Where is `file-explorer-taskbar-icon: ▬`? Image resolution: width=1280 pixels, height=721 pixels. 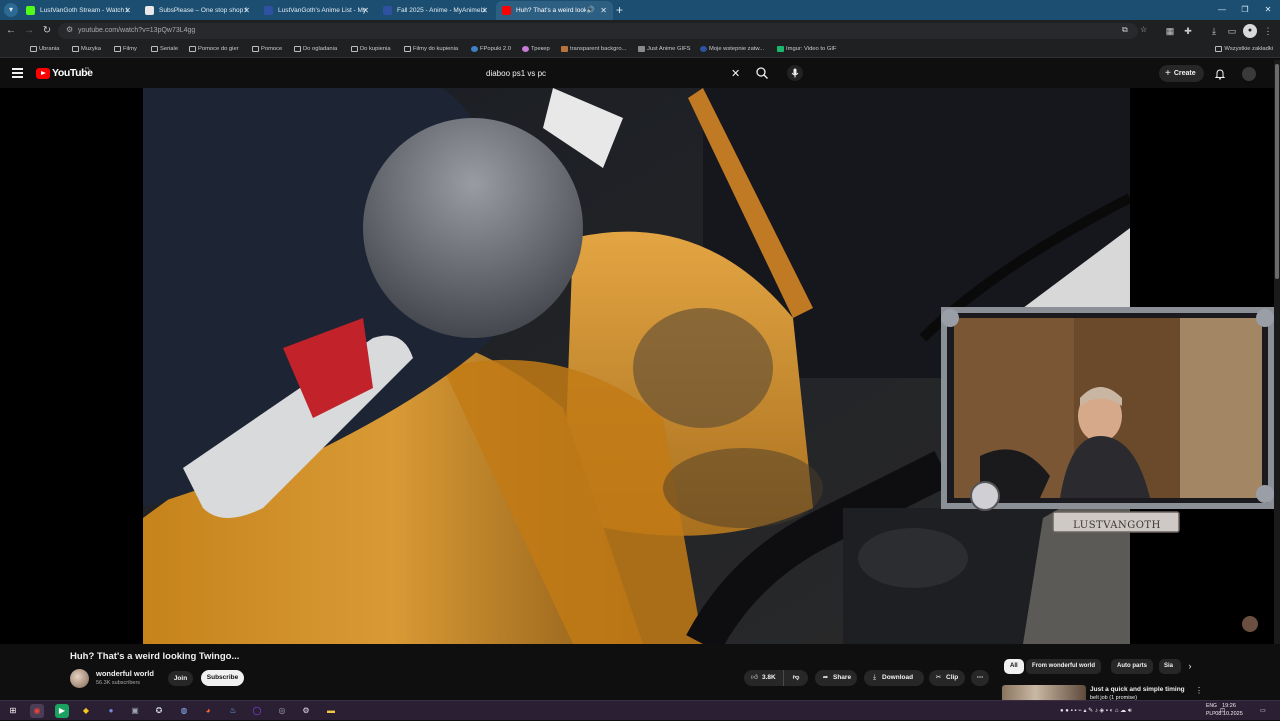
file-explorer-taskbar-icon: ▬ is located at coordinates (331, 711).